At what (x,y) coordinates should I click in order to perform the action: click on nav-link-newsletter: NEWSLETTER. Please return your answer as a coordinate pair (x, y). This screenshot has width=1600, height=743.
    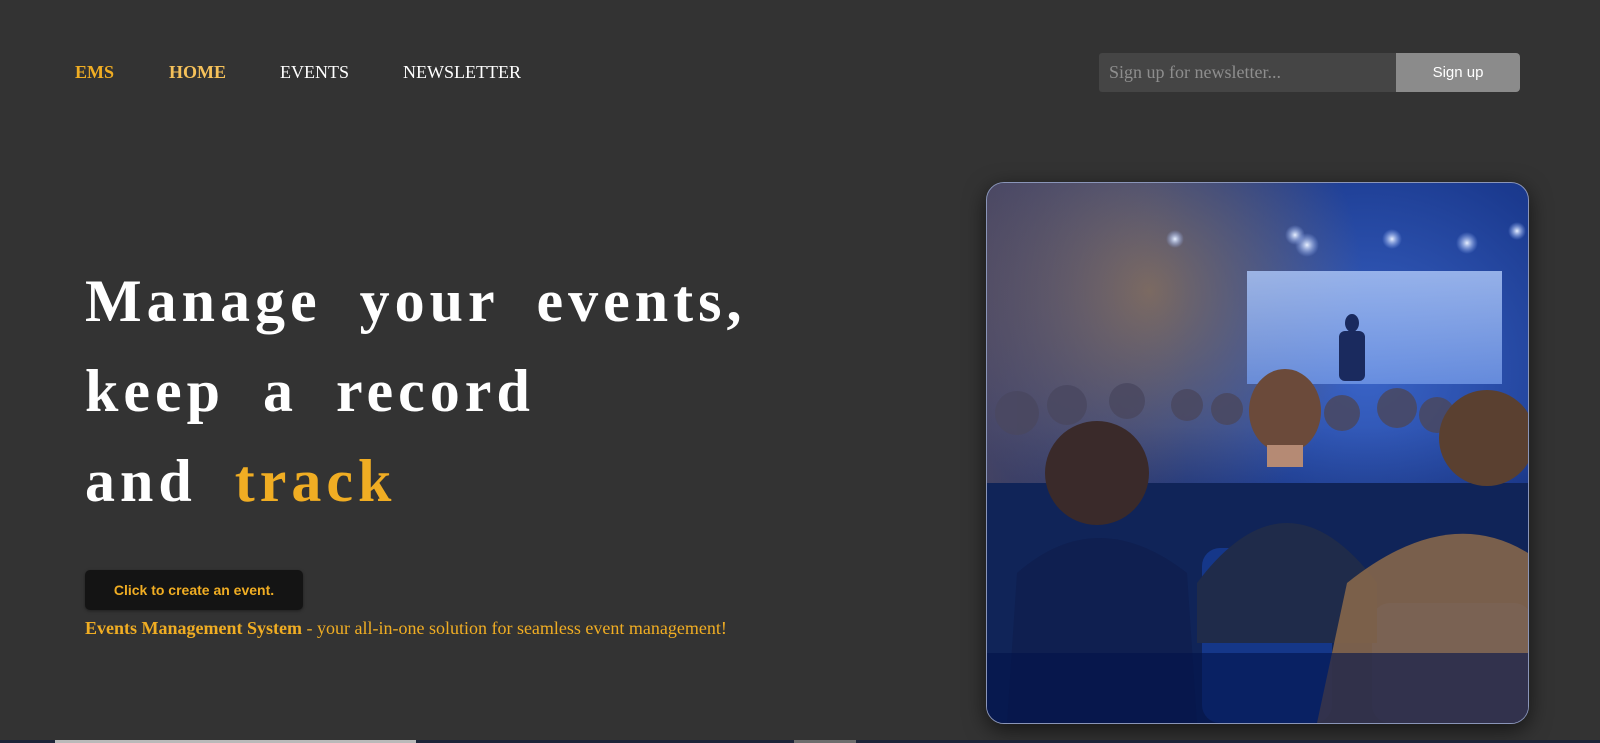
    Looking at the image, I should click on (462, 72).